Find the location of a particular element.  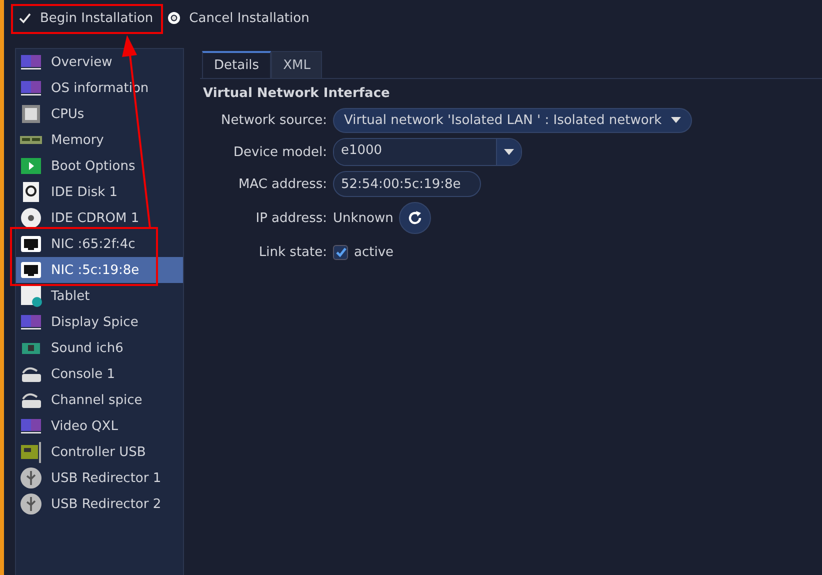

device-list-item: Sound ich6 is located at coordinates (99, 348).